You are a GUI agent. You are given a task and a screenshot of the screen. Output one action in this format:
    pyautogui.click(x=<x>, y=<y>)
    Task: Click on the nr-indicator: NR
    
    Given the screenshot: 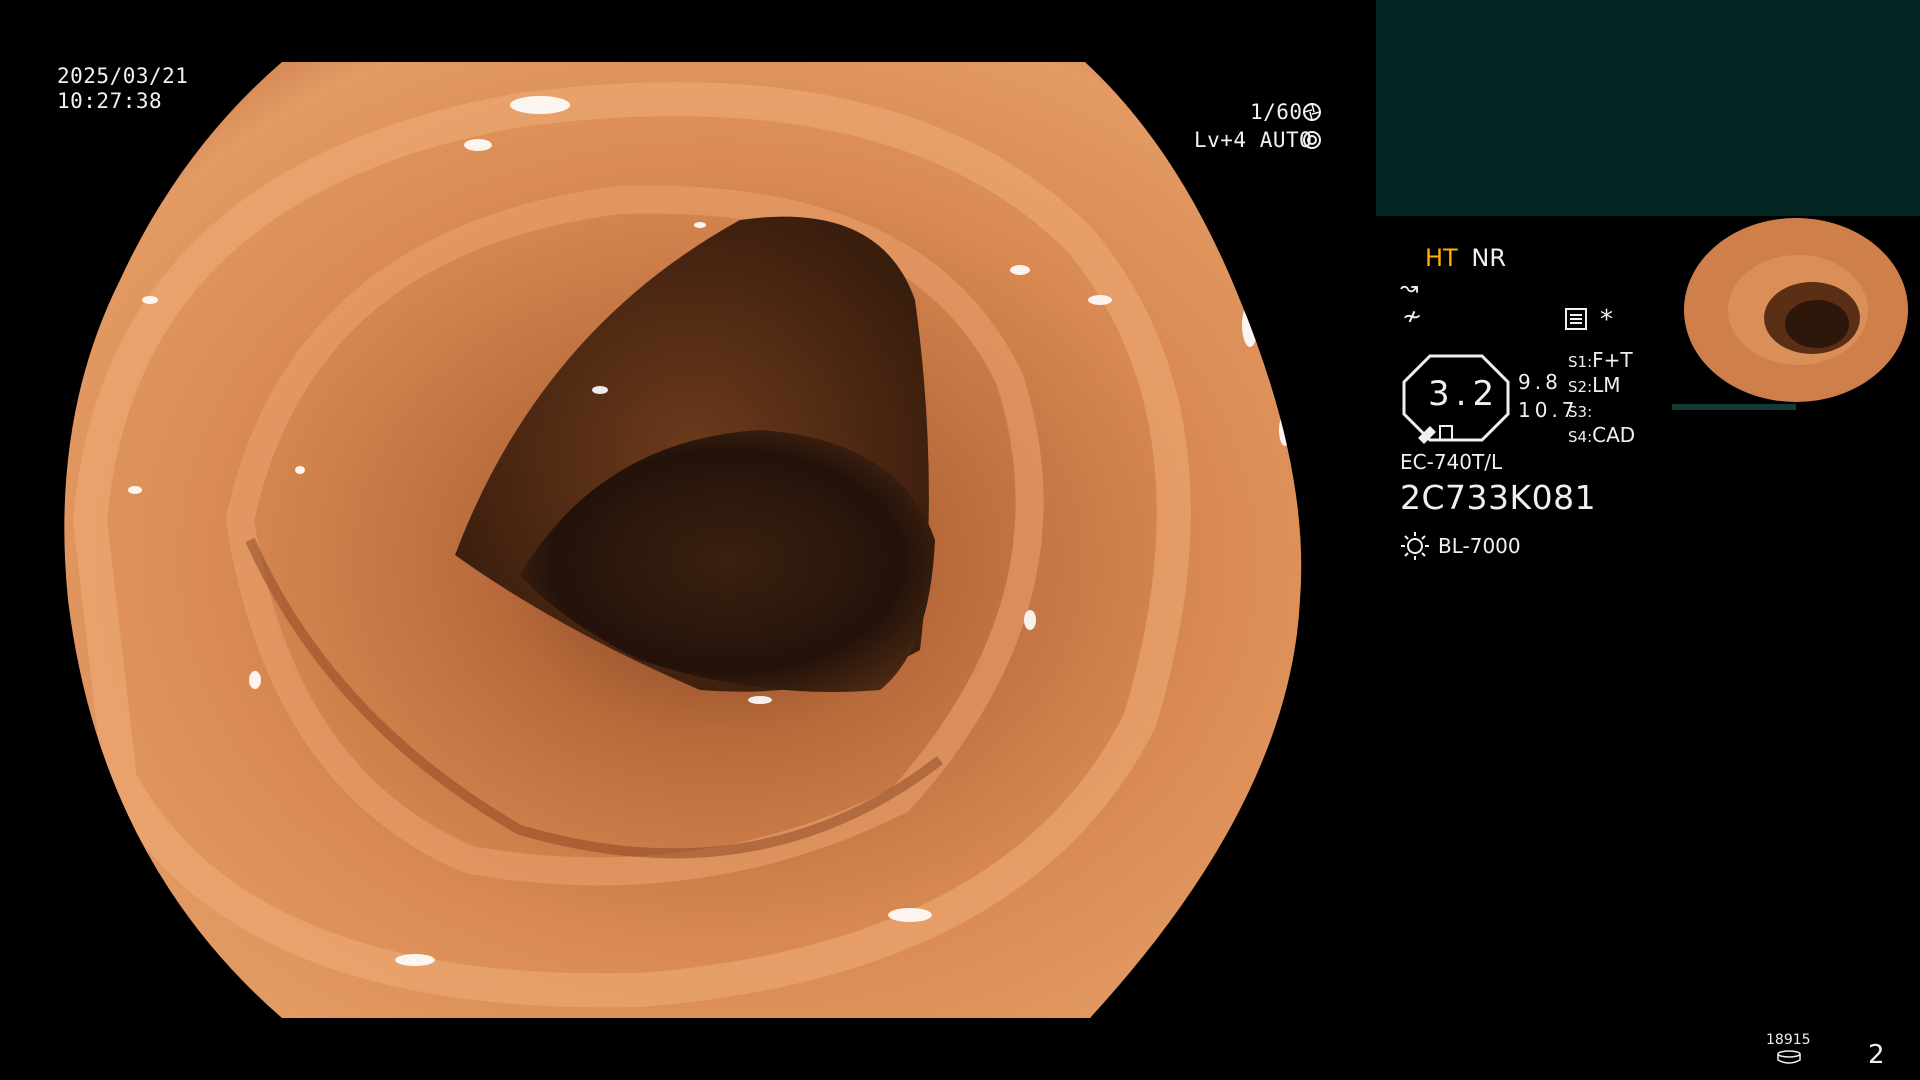 What is the action you would take?
    pyautogui.click(x=1488, y=258)
    